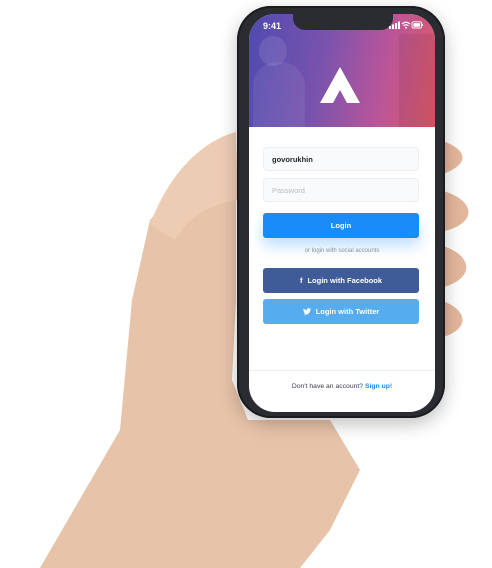 The height and width of the screenshot is (568, 492). I want to click on wifi-icon, so click(406, 25).